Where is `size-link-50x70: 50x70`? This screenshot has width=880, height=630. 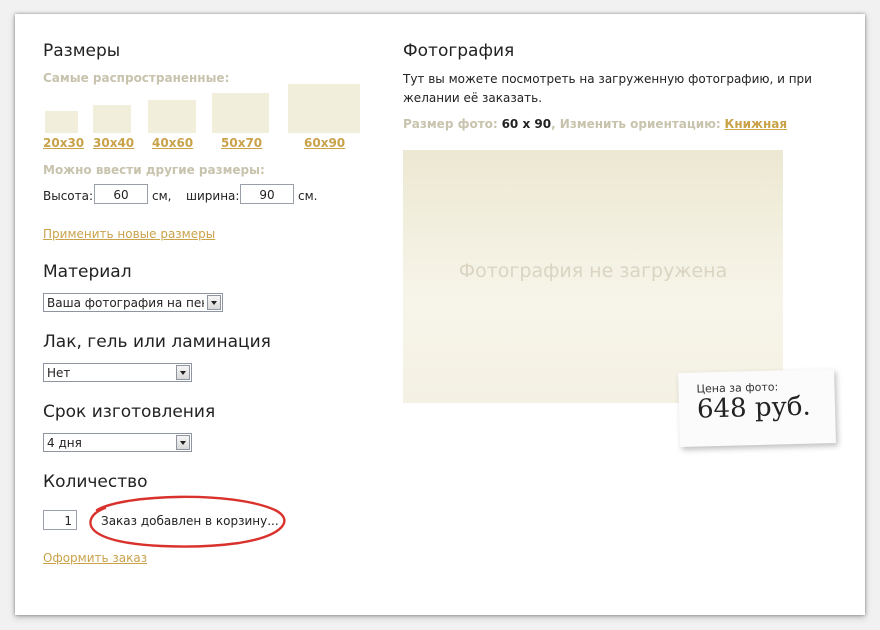 size-link-50x70: 50x70 is located at coordinates (241, 143).